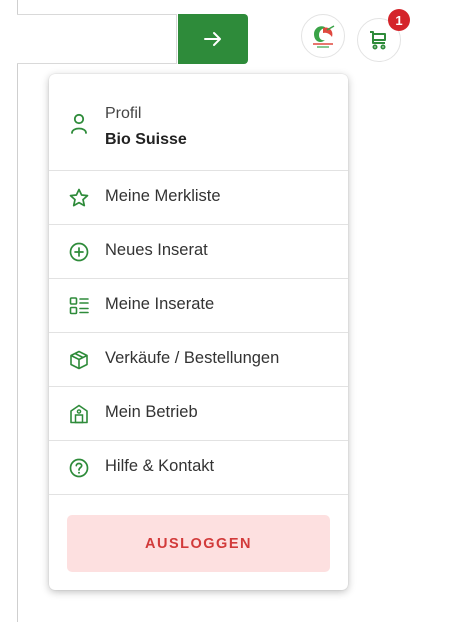  What do you see at coordinates (198, 122) in the screenshot?
I see `profile-menu-item: Profil Bio Suisse` at bounding box center [198, 122].